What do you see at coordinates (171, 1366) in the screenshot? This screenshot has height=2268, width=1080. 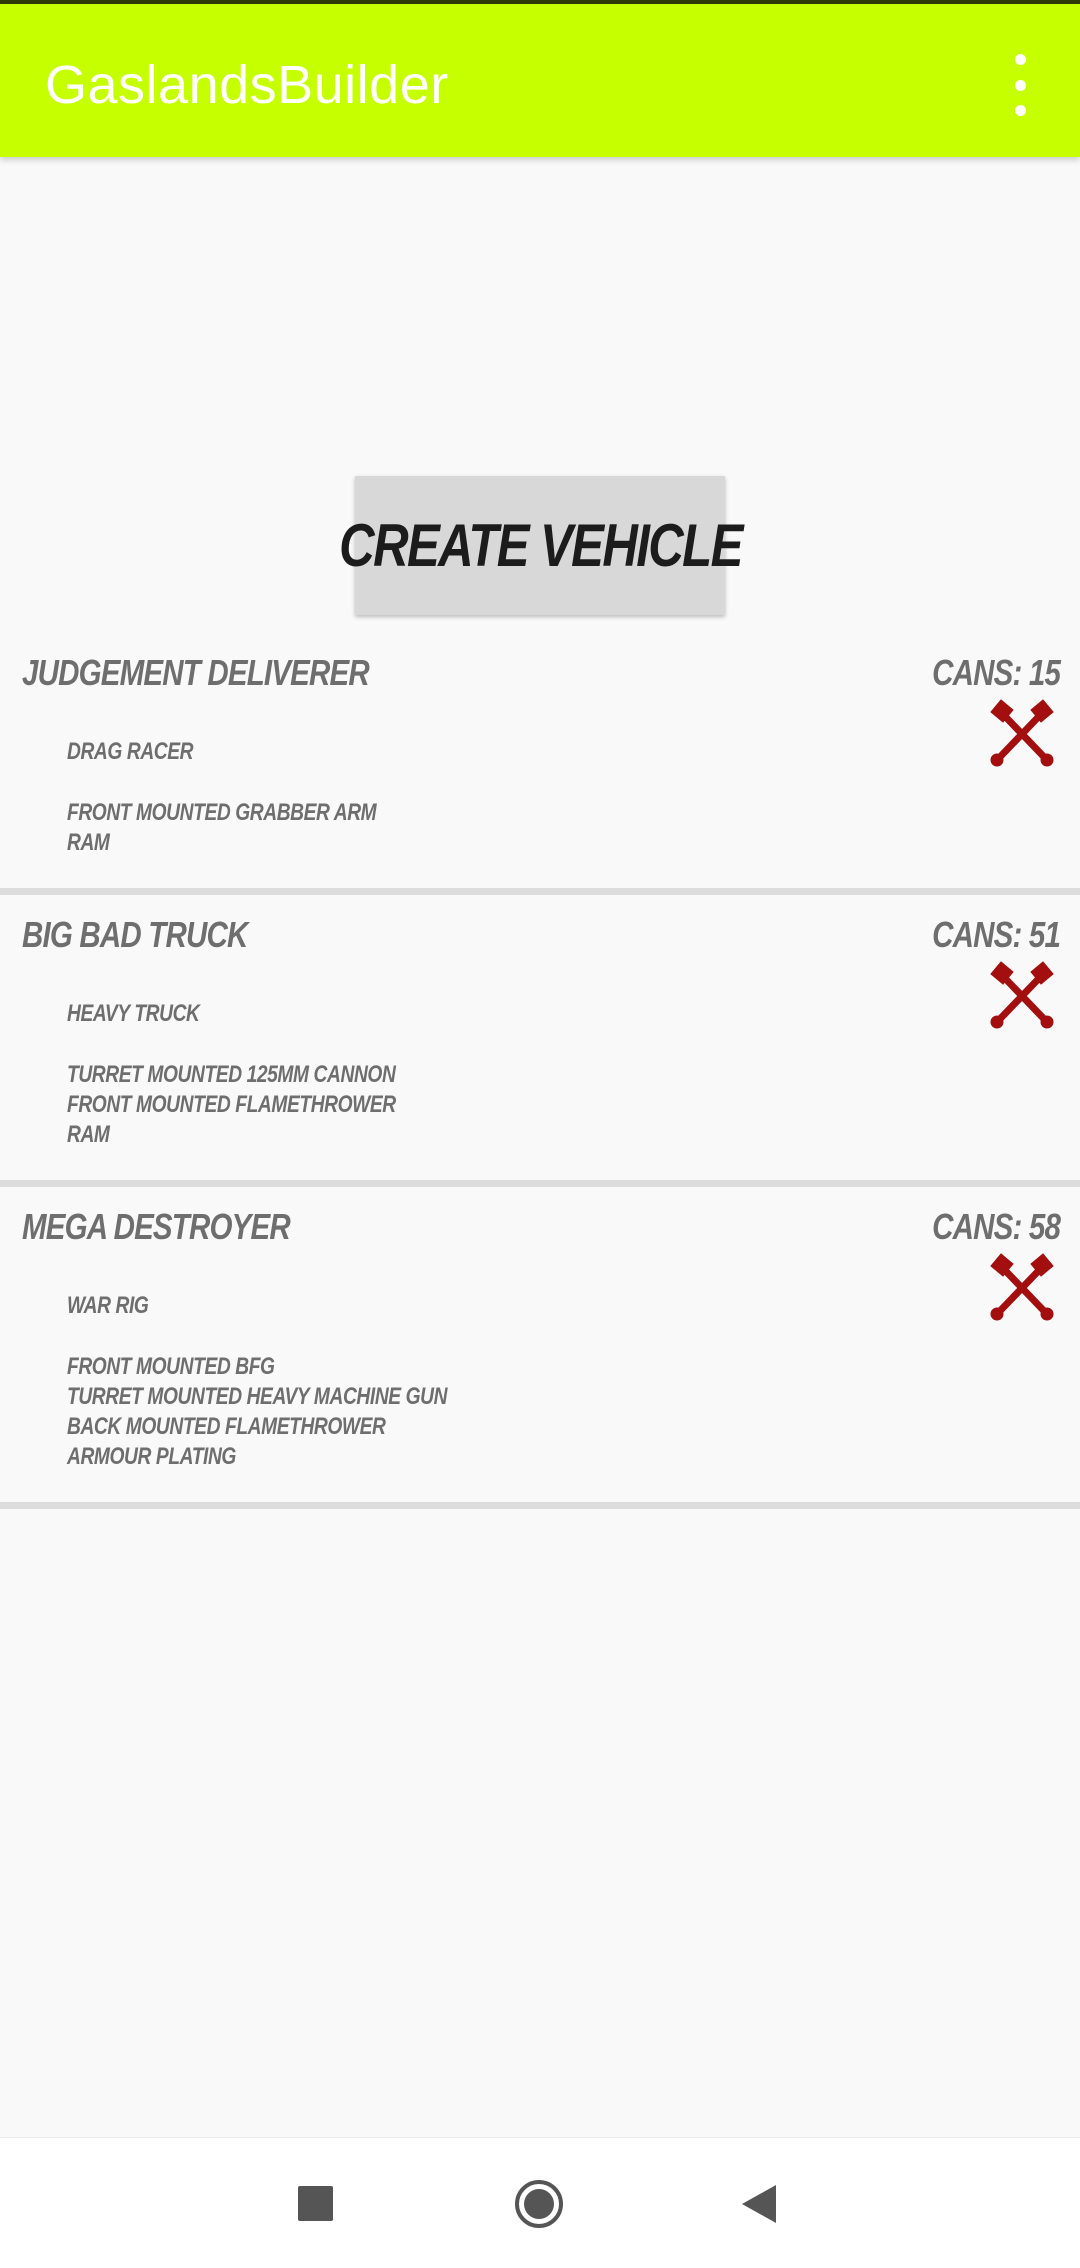 I see `vehicle-item: FRONT MOUNTED BFG` at bounding box center [171, 1366].